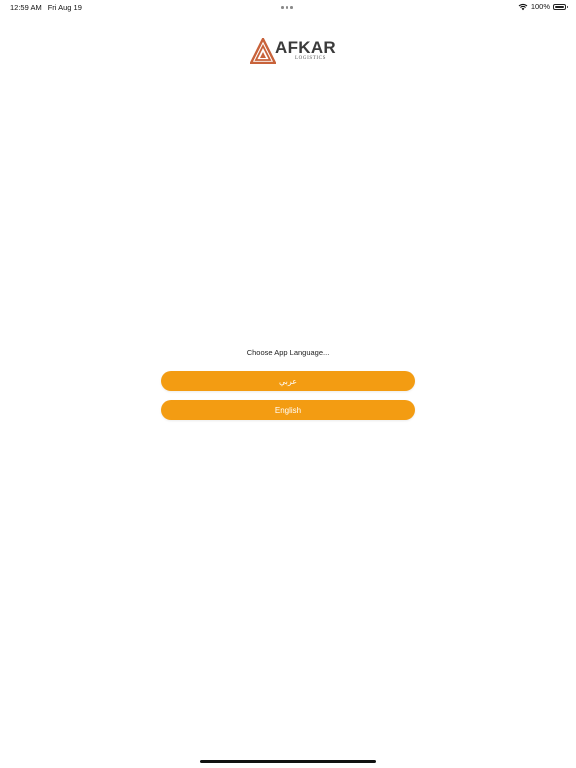  What do you see at coordinates (64, 7) in the screenshot?
I see `status-date: Fri Aug 19` at bounding box center [64, 7].